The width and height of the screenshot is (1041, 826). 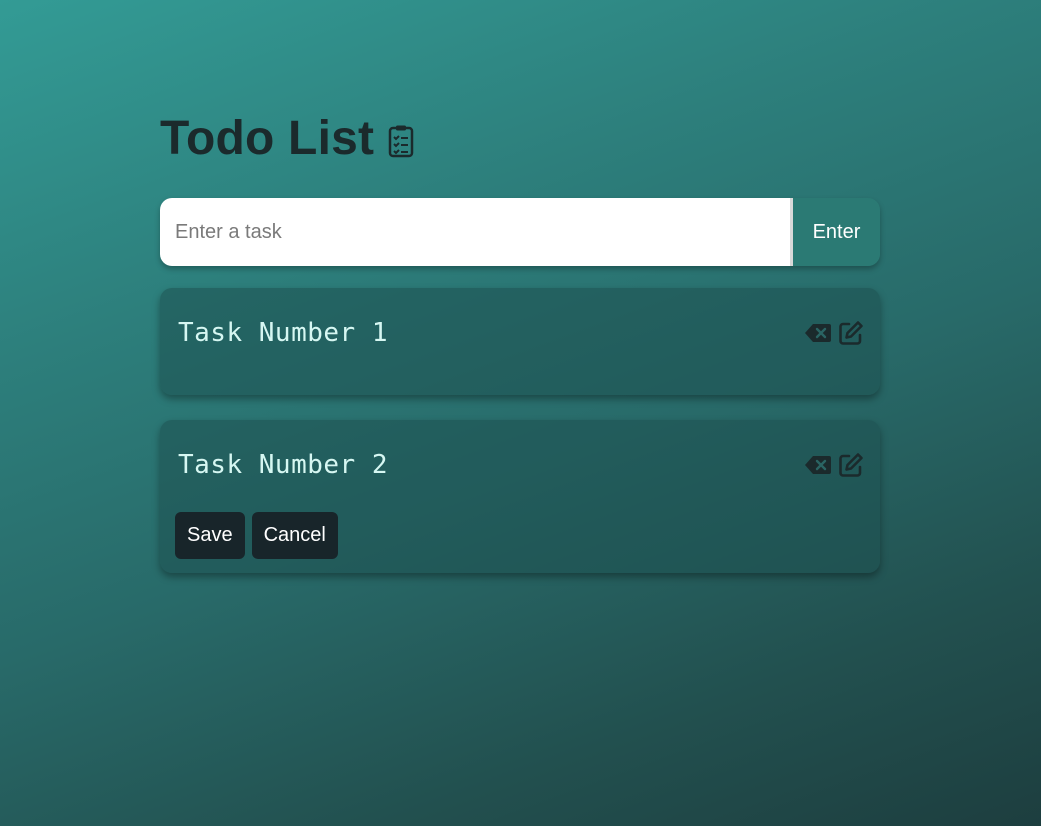 I want to click on page-title: Todo List, so click(x=267, y=138).